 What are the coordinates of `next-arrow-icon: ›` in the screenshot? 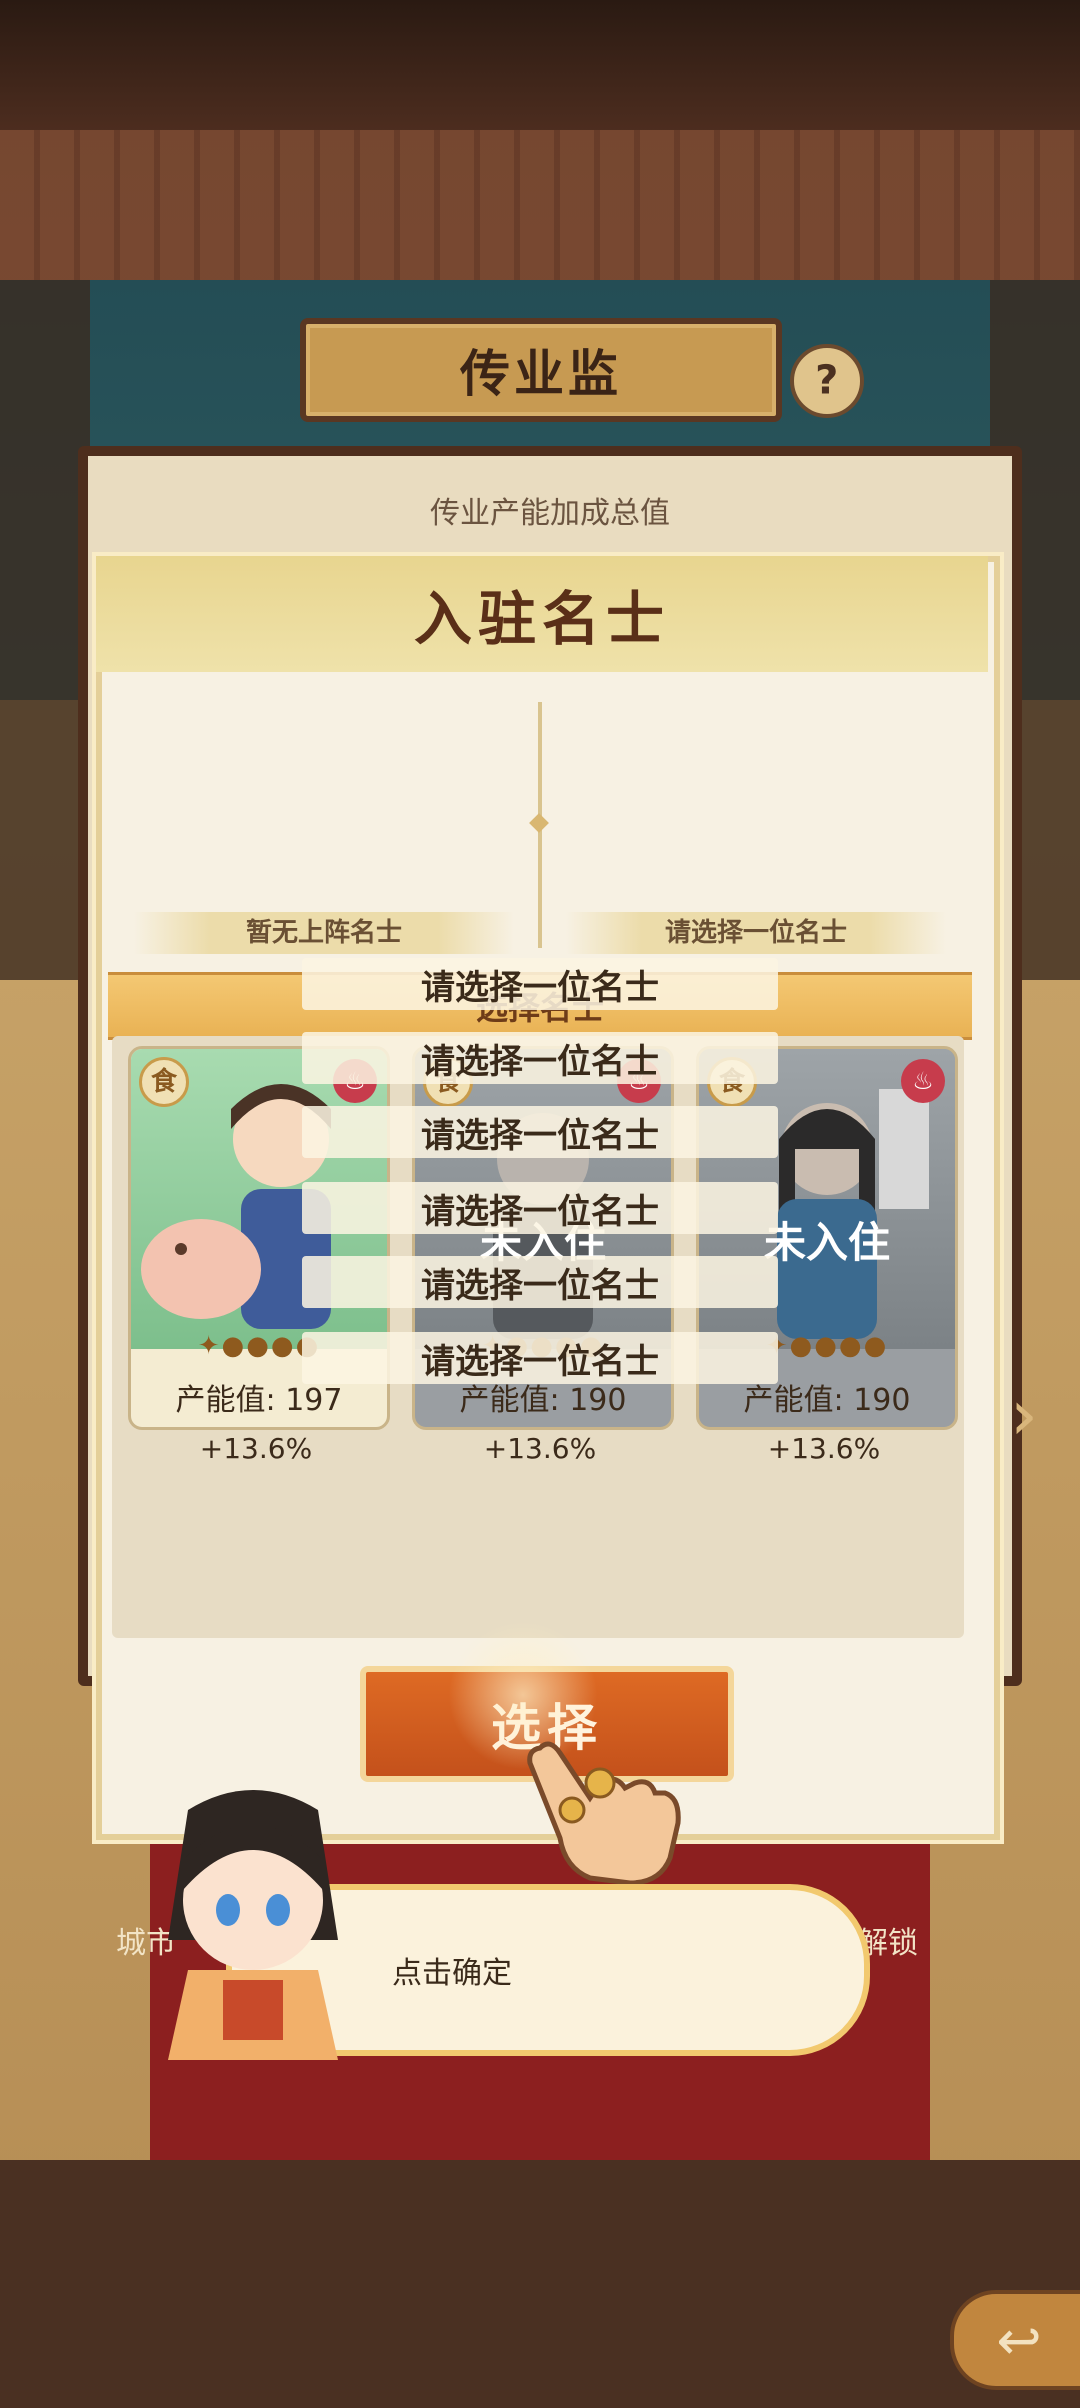 It's located at (1035, 1415).